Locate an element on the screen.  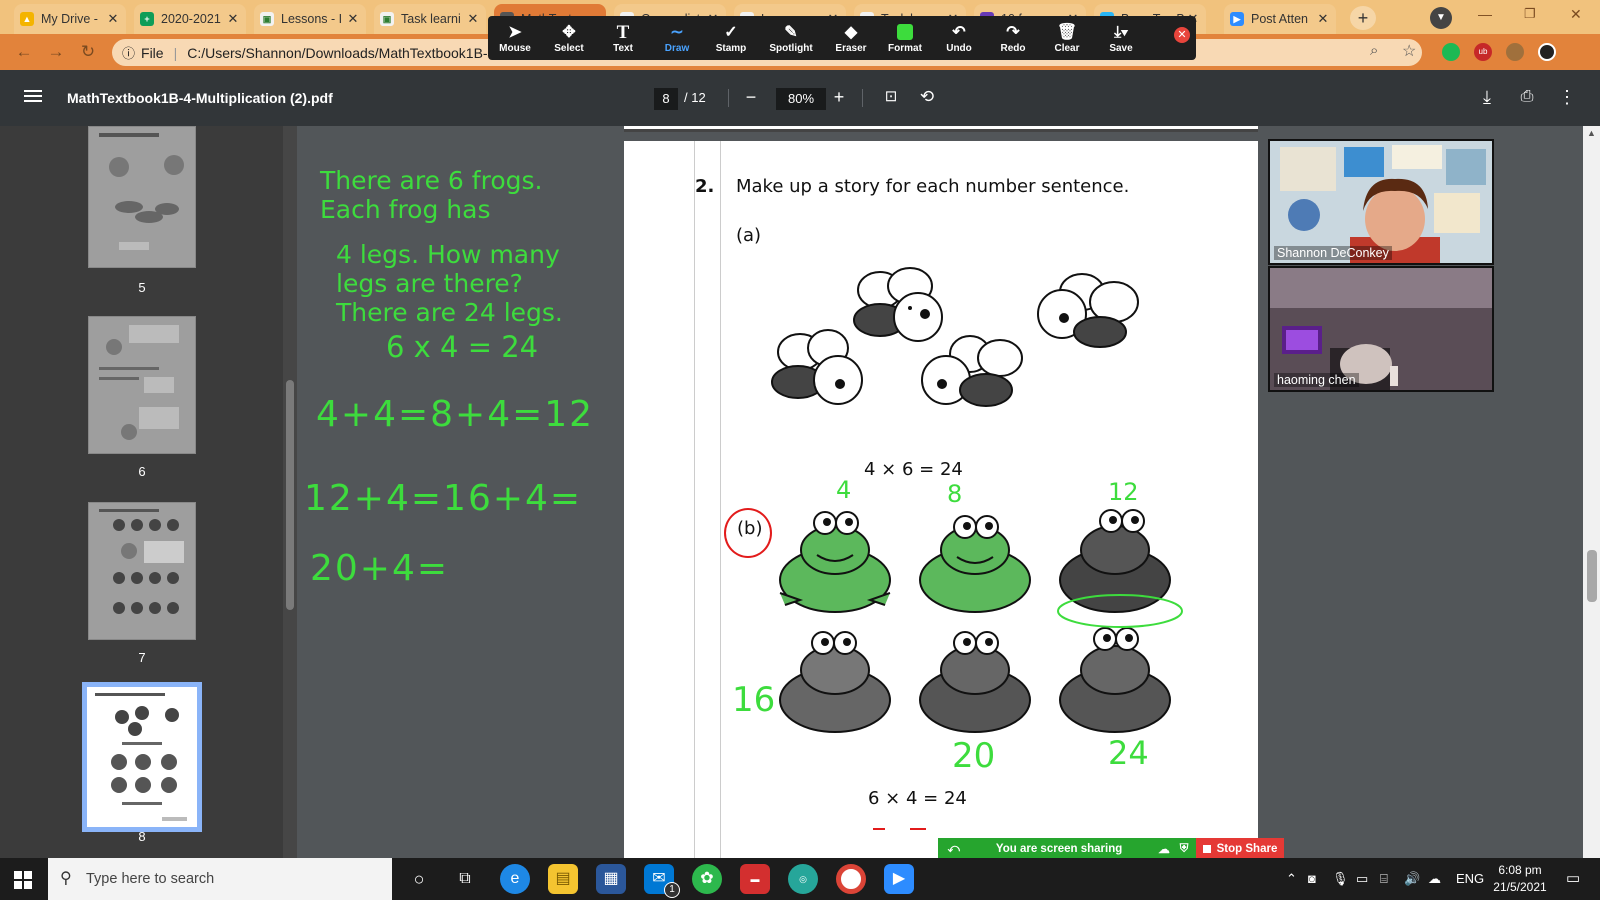
task-view-icon: ⧉ is located at coordinates (465, 879).